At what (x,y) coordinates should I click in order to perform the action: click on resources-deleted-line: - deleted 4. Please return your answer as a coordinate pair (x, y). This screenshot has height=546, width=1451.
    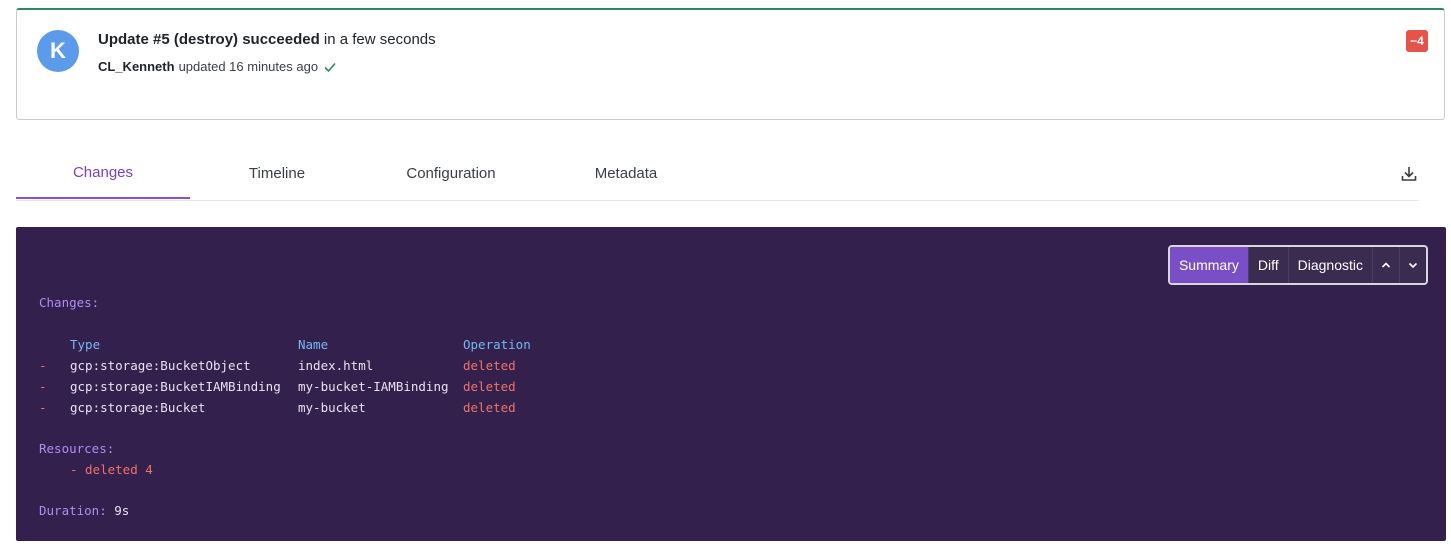
    Looking at the image, I should click on (111, 469).